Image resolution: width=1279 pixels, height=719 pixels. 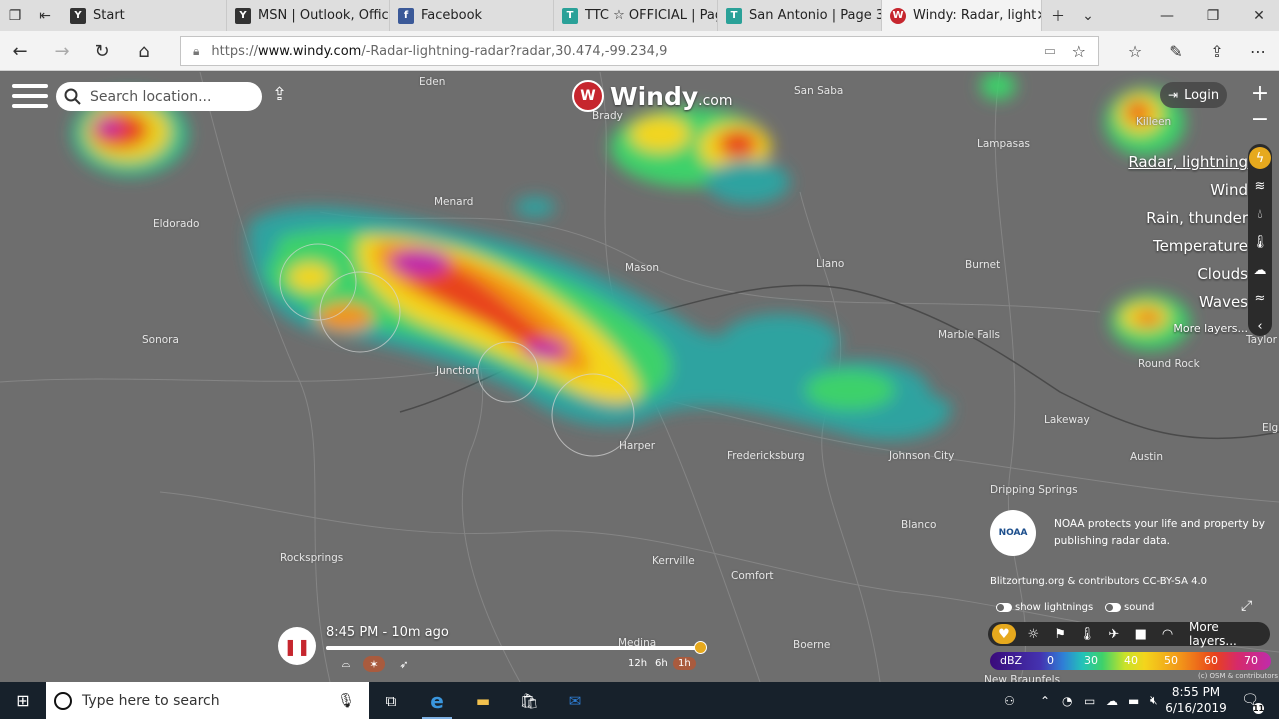 I want to click on home-icon: ⌂, so click(x=144, y=51).